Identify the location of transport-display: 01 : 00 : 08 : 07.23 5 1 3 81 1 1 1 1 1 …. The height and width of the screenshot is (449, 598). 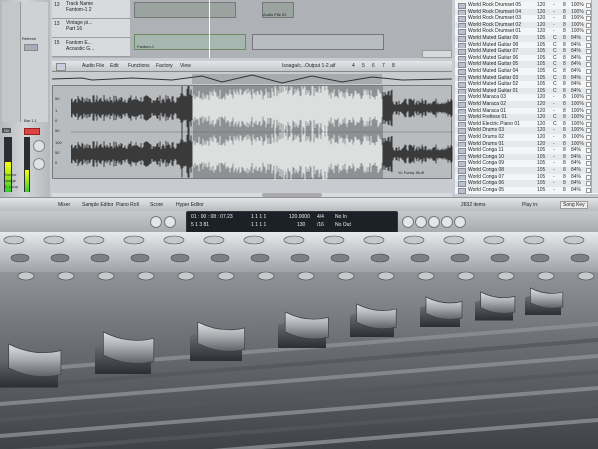
(292, 221).